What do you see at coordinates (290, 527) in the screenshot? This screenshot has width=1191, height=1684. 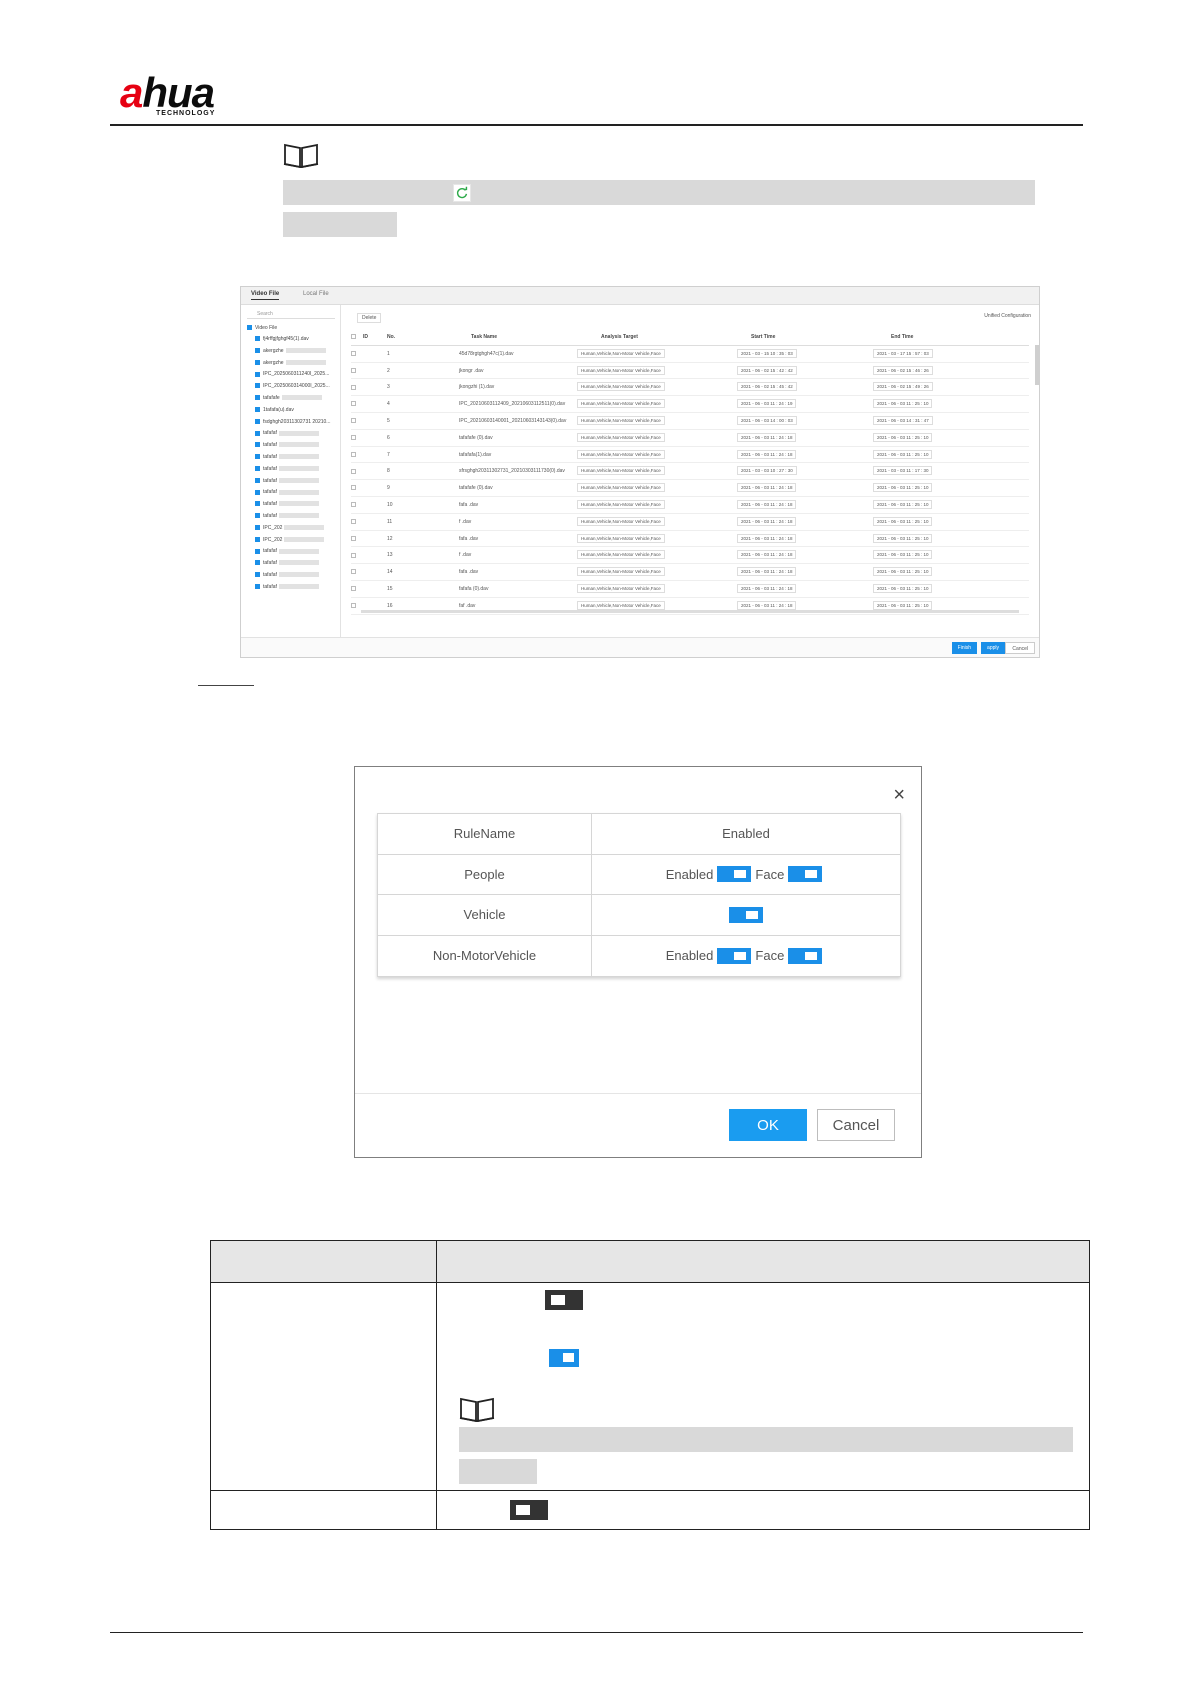 I see `tree-file-item: IPC_202` at bounding box center [290, 527].